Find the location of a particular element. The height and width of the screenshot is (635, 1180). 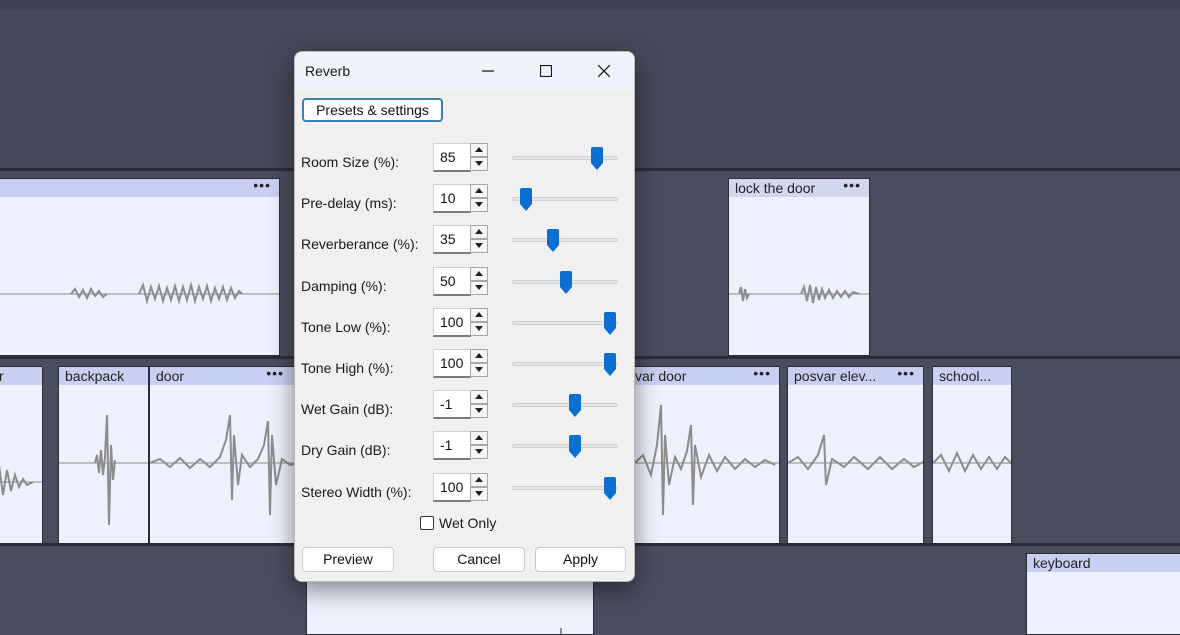

cancel-button: Cancel is located at coordinates (479, 559).